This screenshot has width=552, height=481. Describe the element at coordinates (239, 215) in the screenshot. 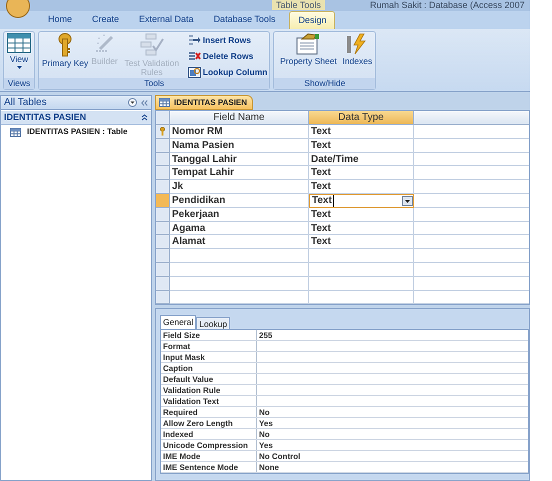

I see `table-cell: Pekerjaan` at that location.